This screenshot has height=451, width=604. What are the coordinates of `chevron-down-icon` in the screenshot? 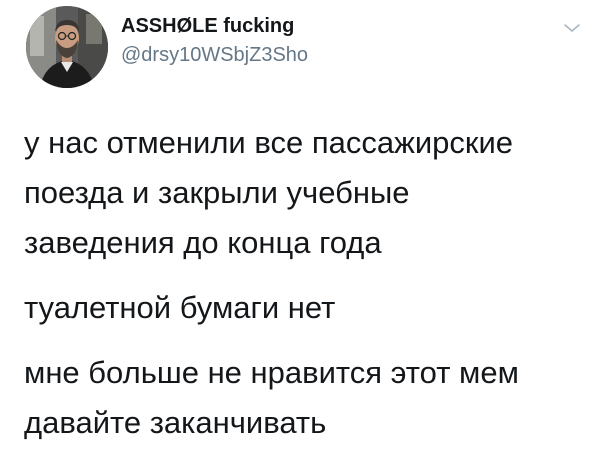 It's located at (572, 28).